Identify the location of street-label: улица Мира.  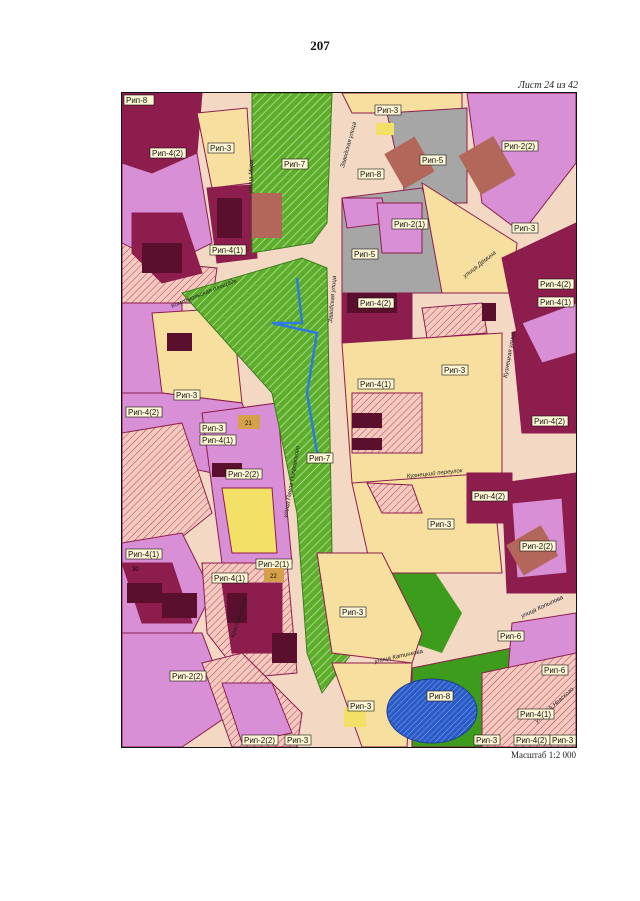
(251, 176).